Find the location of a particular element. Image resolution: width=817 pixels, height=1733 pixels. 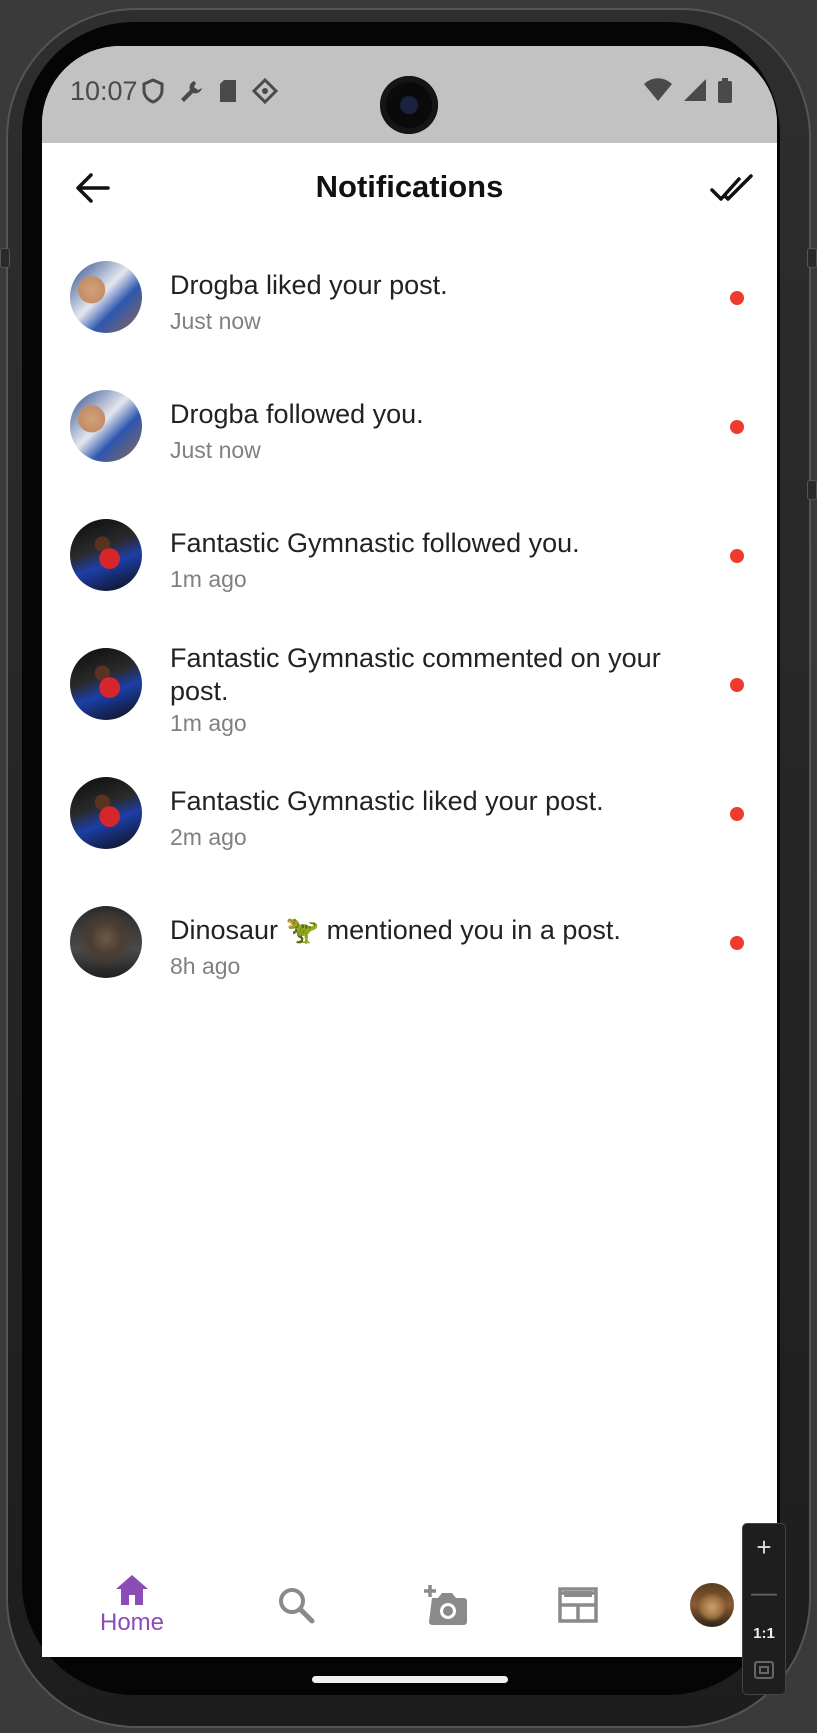

zoom-in-button: + is located at coordinates (763, 1547).